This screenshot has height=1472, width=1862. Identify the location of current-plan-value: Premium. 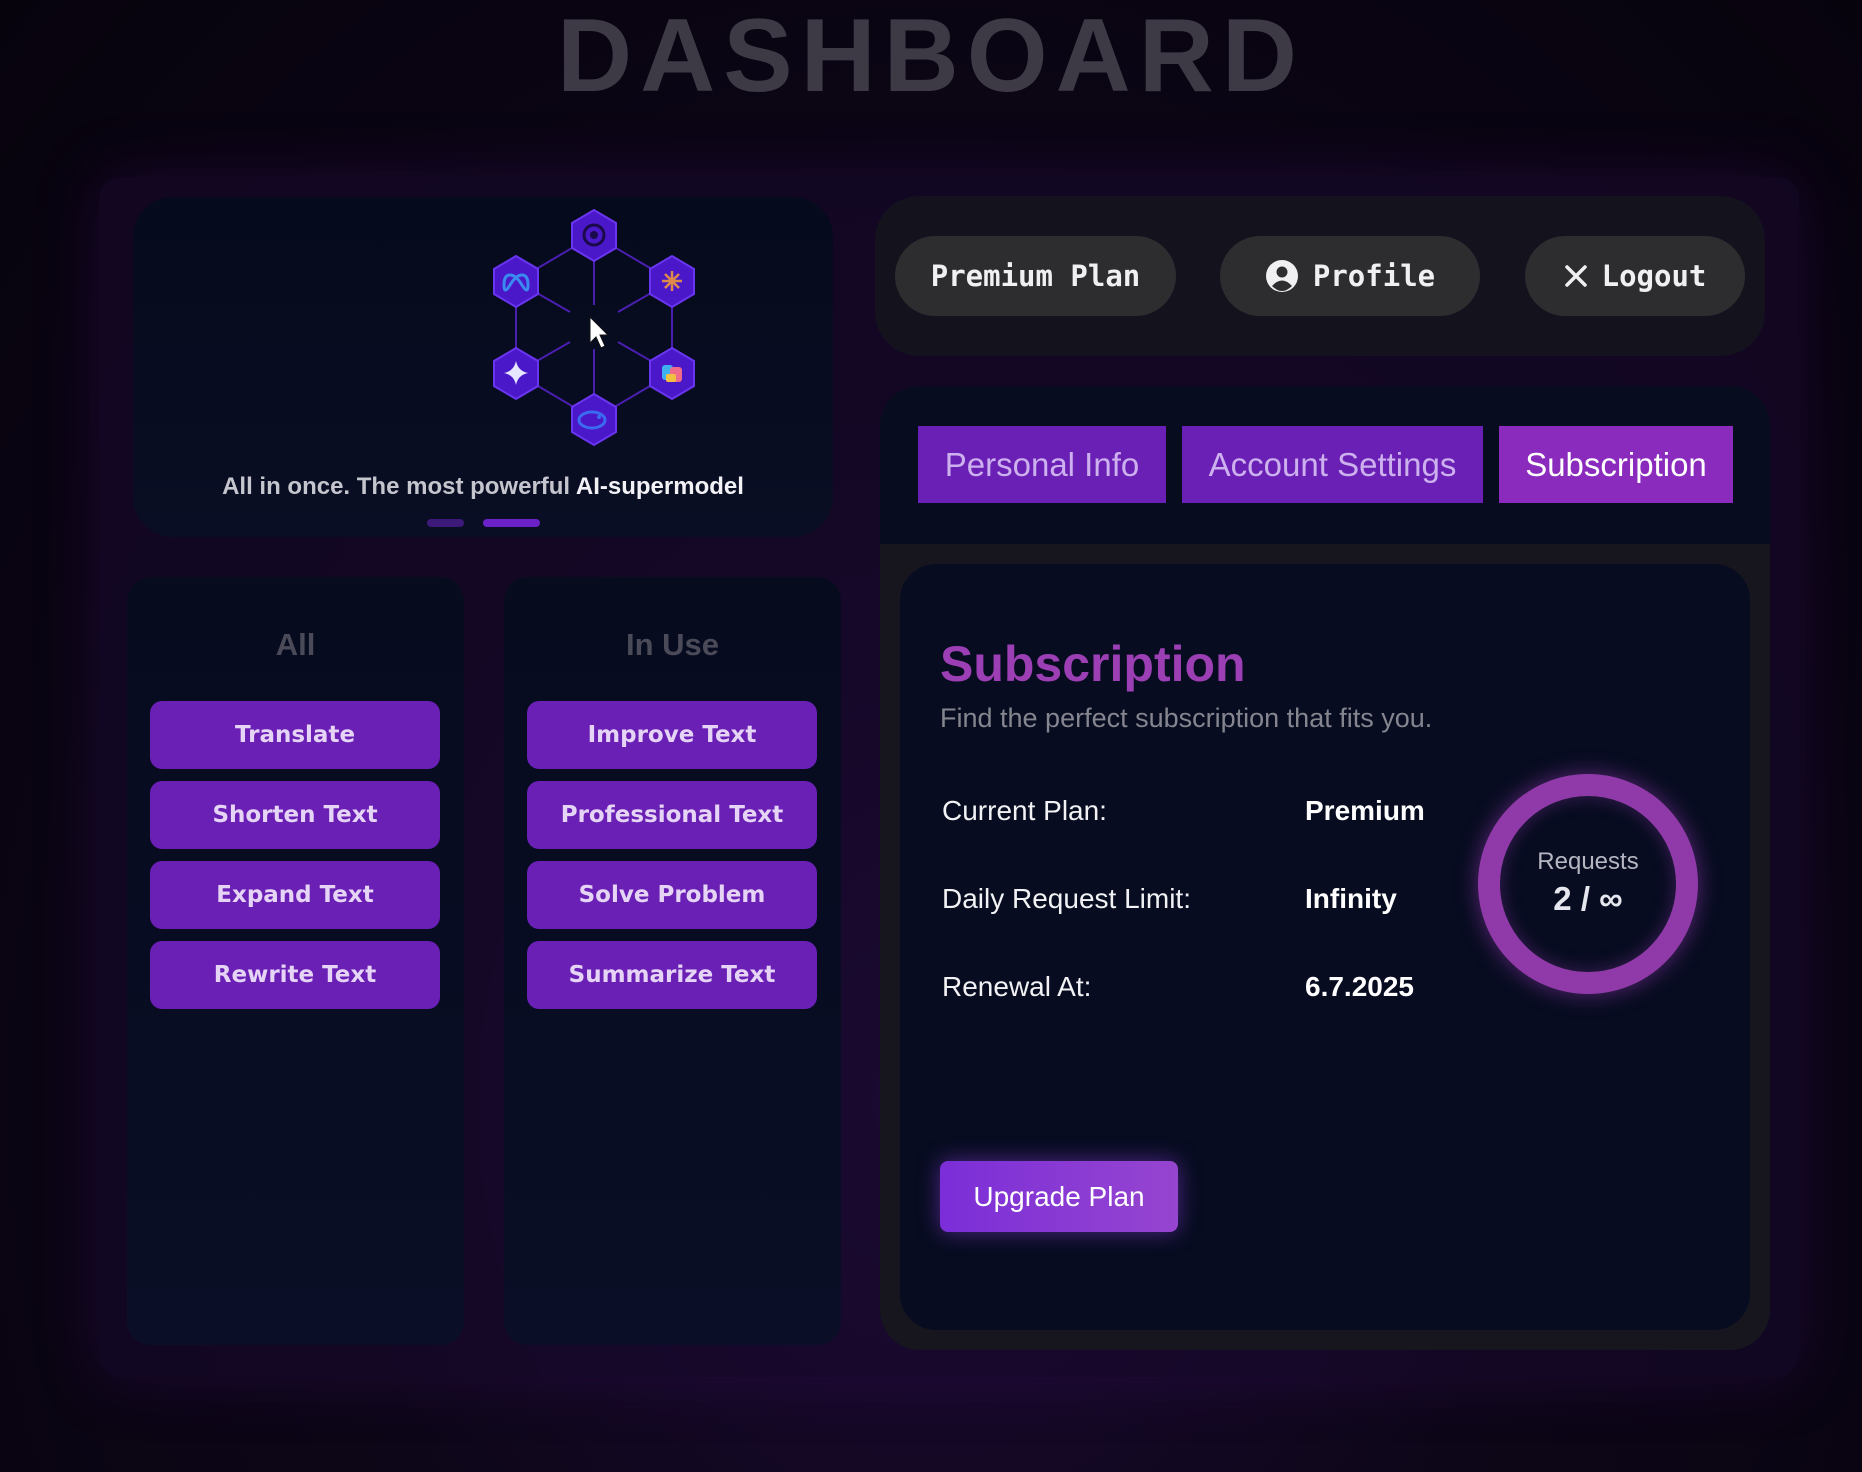
(1365, 810).